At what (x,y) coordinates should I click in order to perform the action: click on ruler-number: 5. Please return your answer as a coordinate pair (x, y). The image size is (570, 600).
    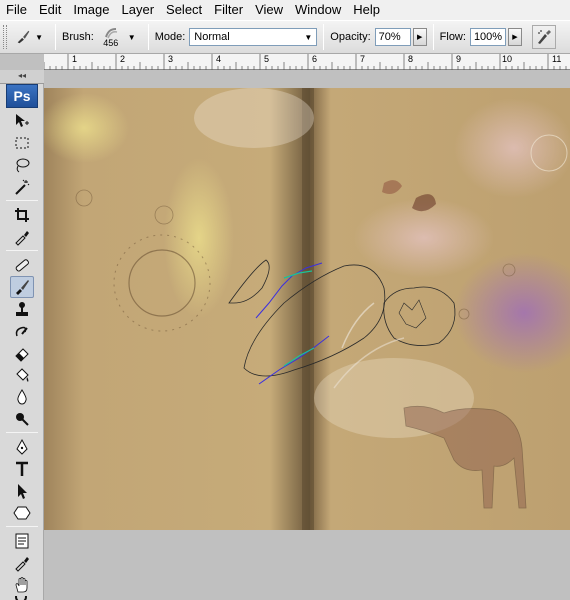
    Looking at the image, I should click on (267, 59).